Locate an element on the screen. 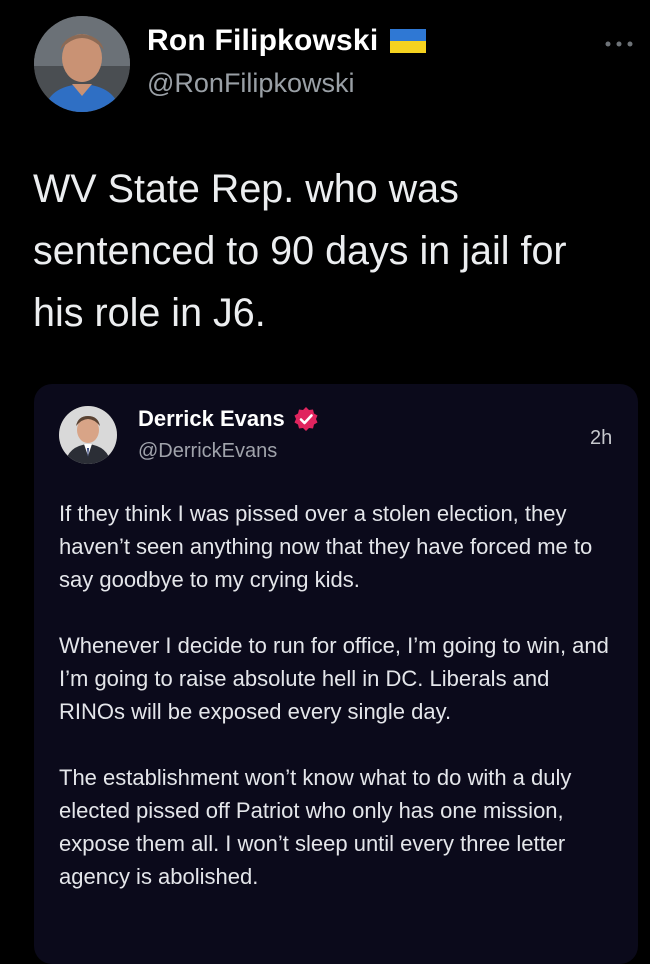 This screenshot has width=650, height=964. quote-author-handle: @DerrickEvans is located at coordinates (207, 451).